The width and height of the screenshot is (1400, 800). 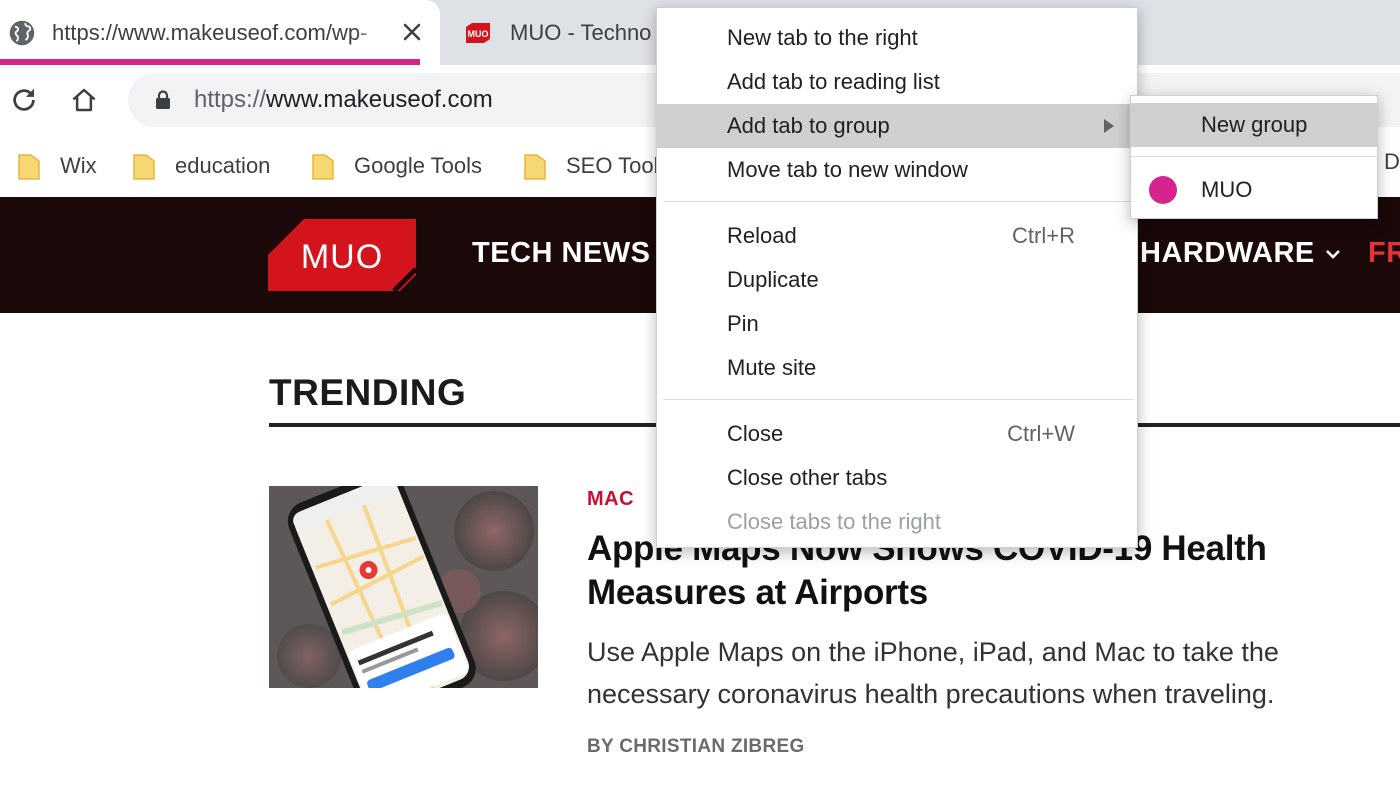 What do you see at coordinates (57, 166) in the screenshot?
I see `bookmark-wix: Wix` at bounding box center [57, 166].